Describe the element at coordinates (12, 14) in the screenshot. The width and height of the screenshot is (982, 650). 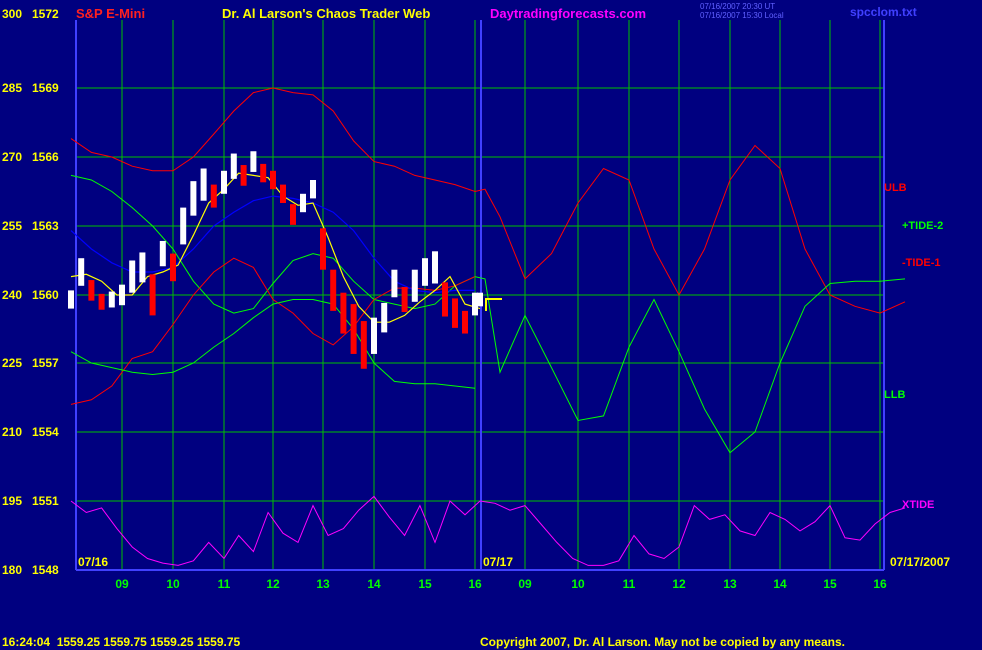
I see `y-tick-label: 300` at that location.